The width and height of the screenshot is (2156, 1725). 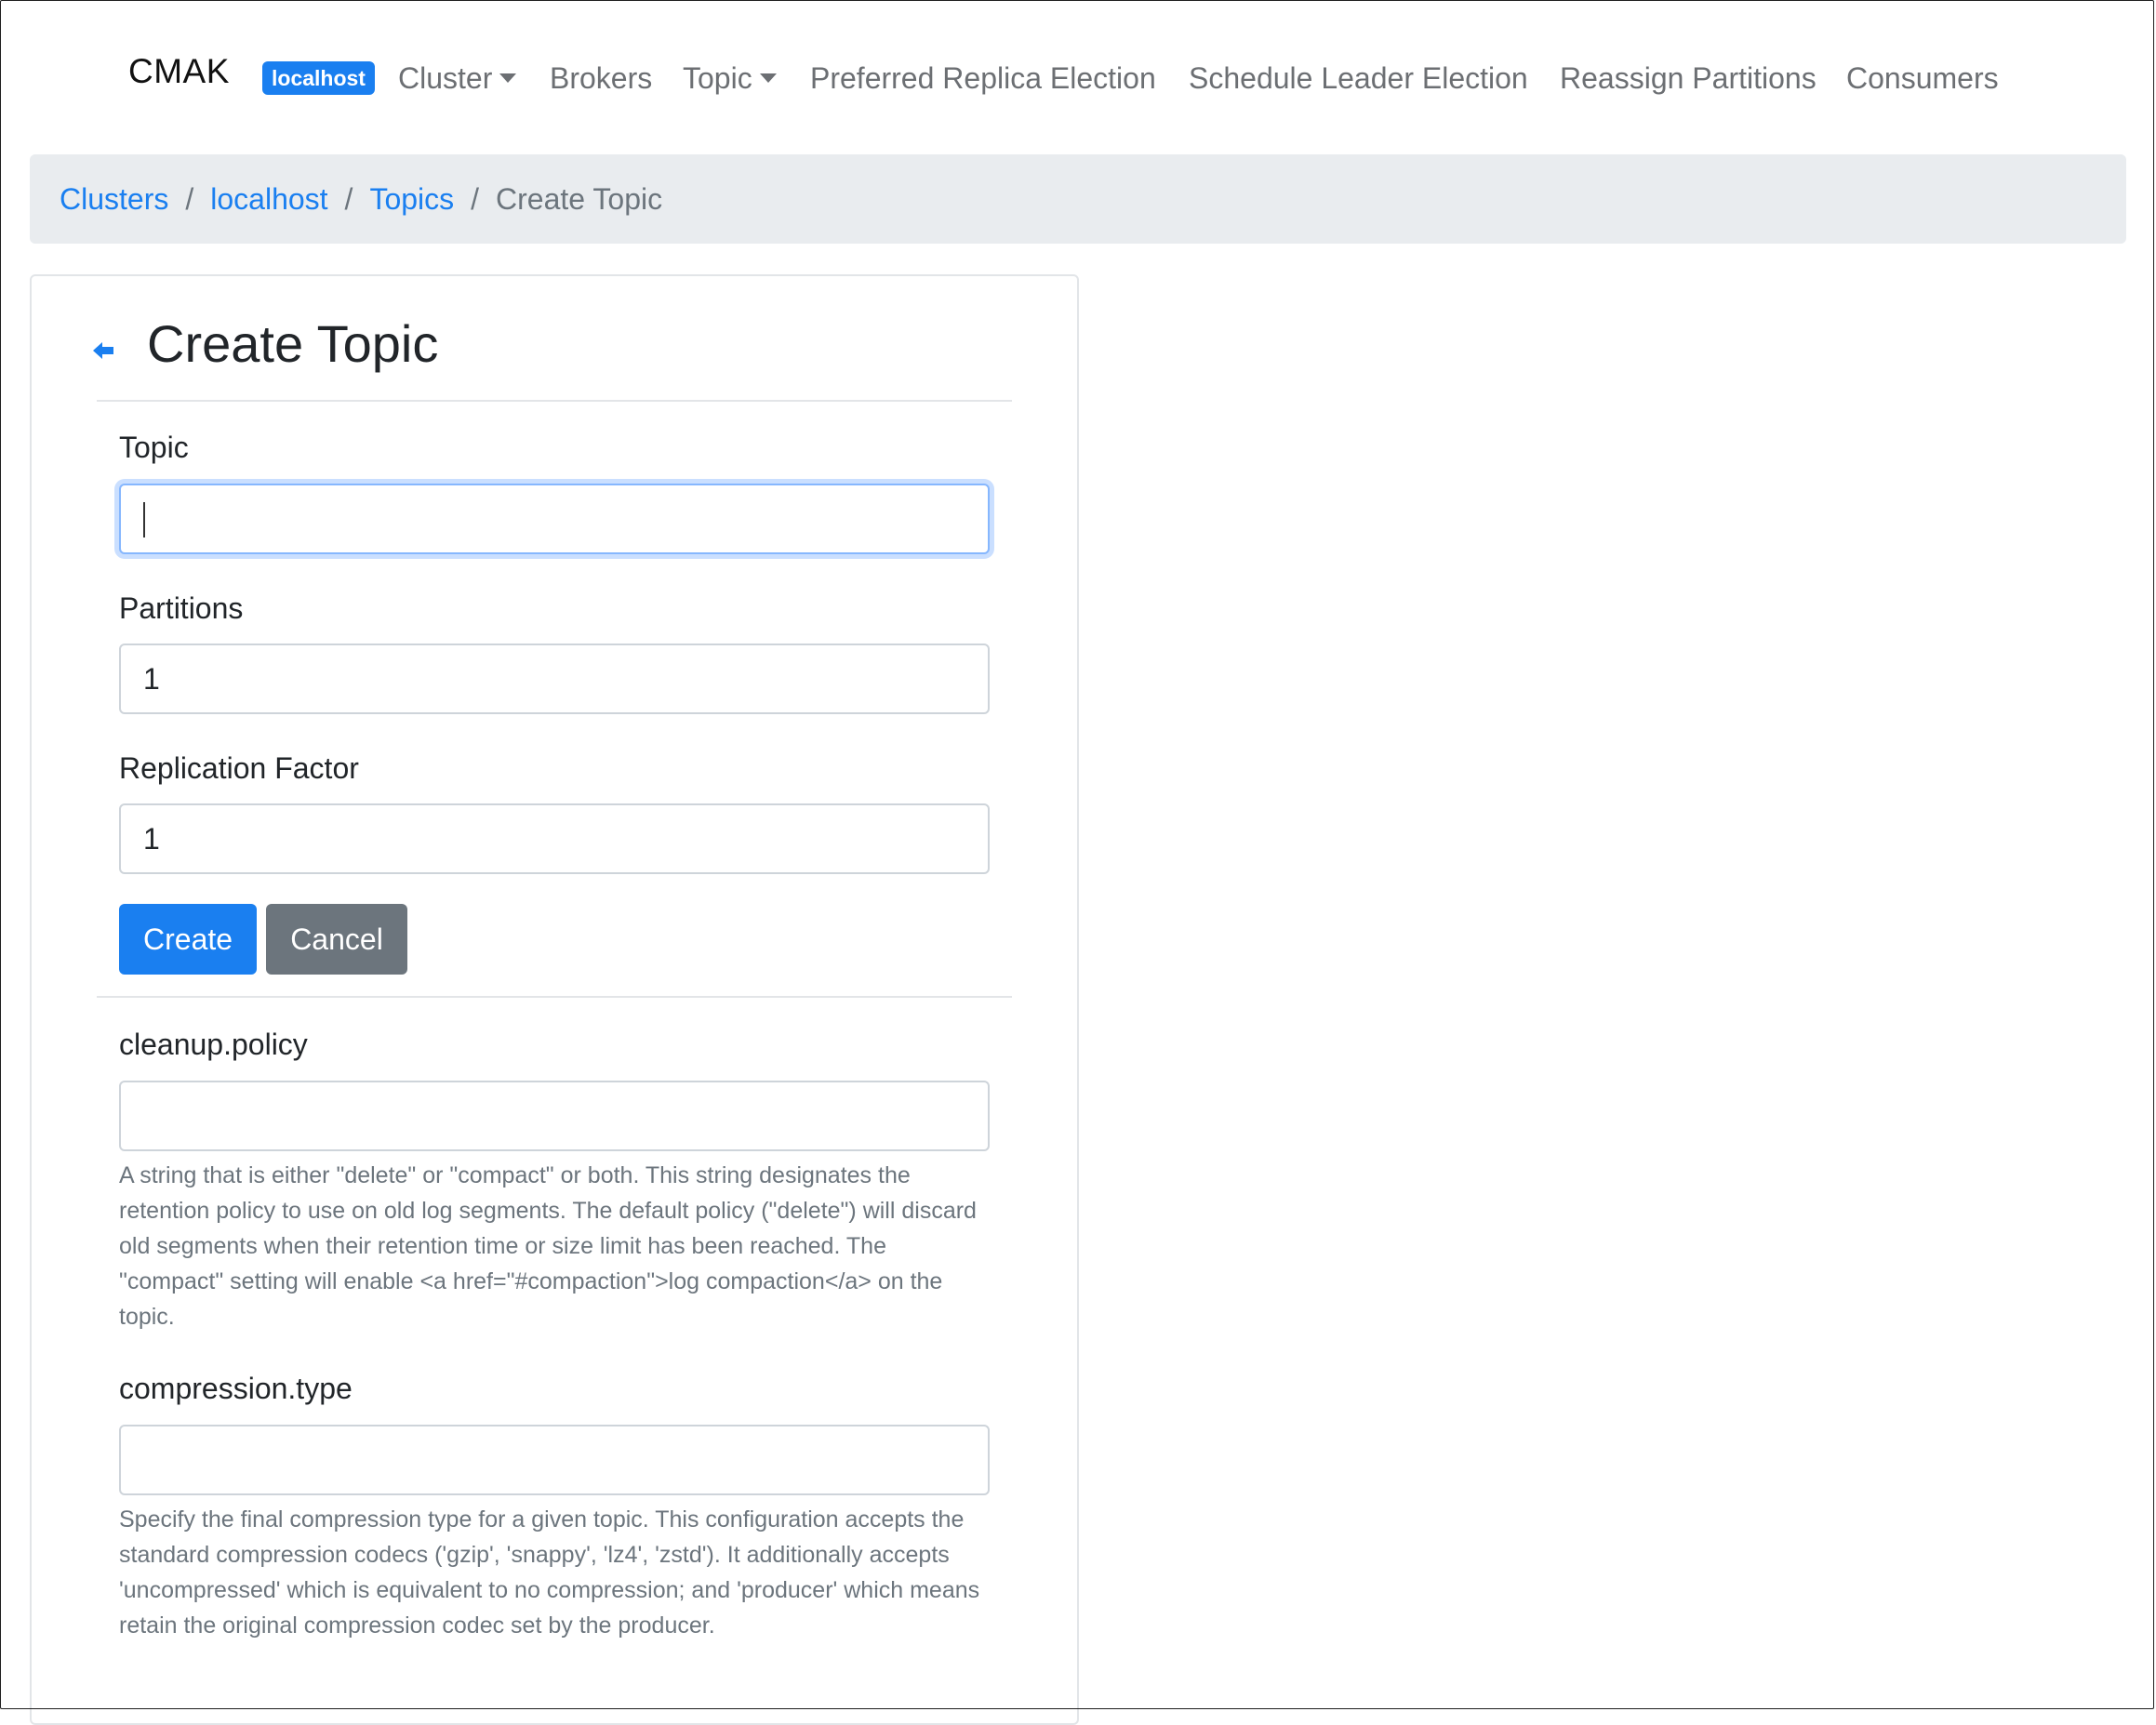 What do you see at coordinates (144, 519) in the screenshot?
I see `text-cursor` at bounding box center [144, 519].